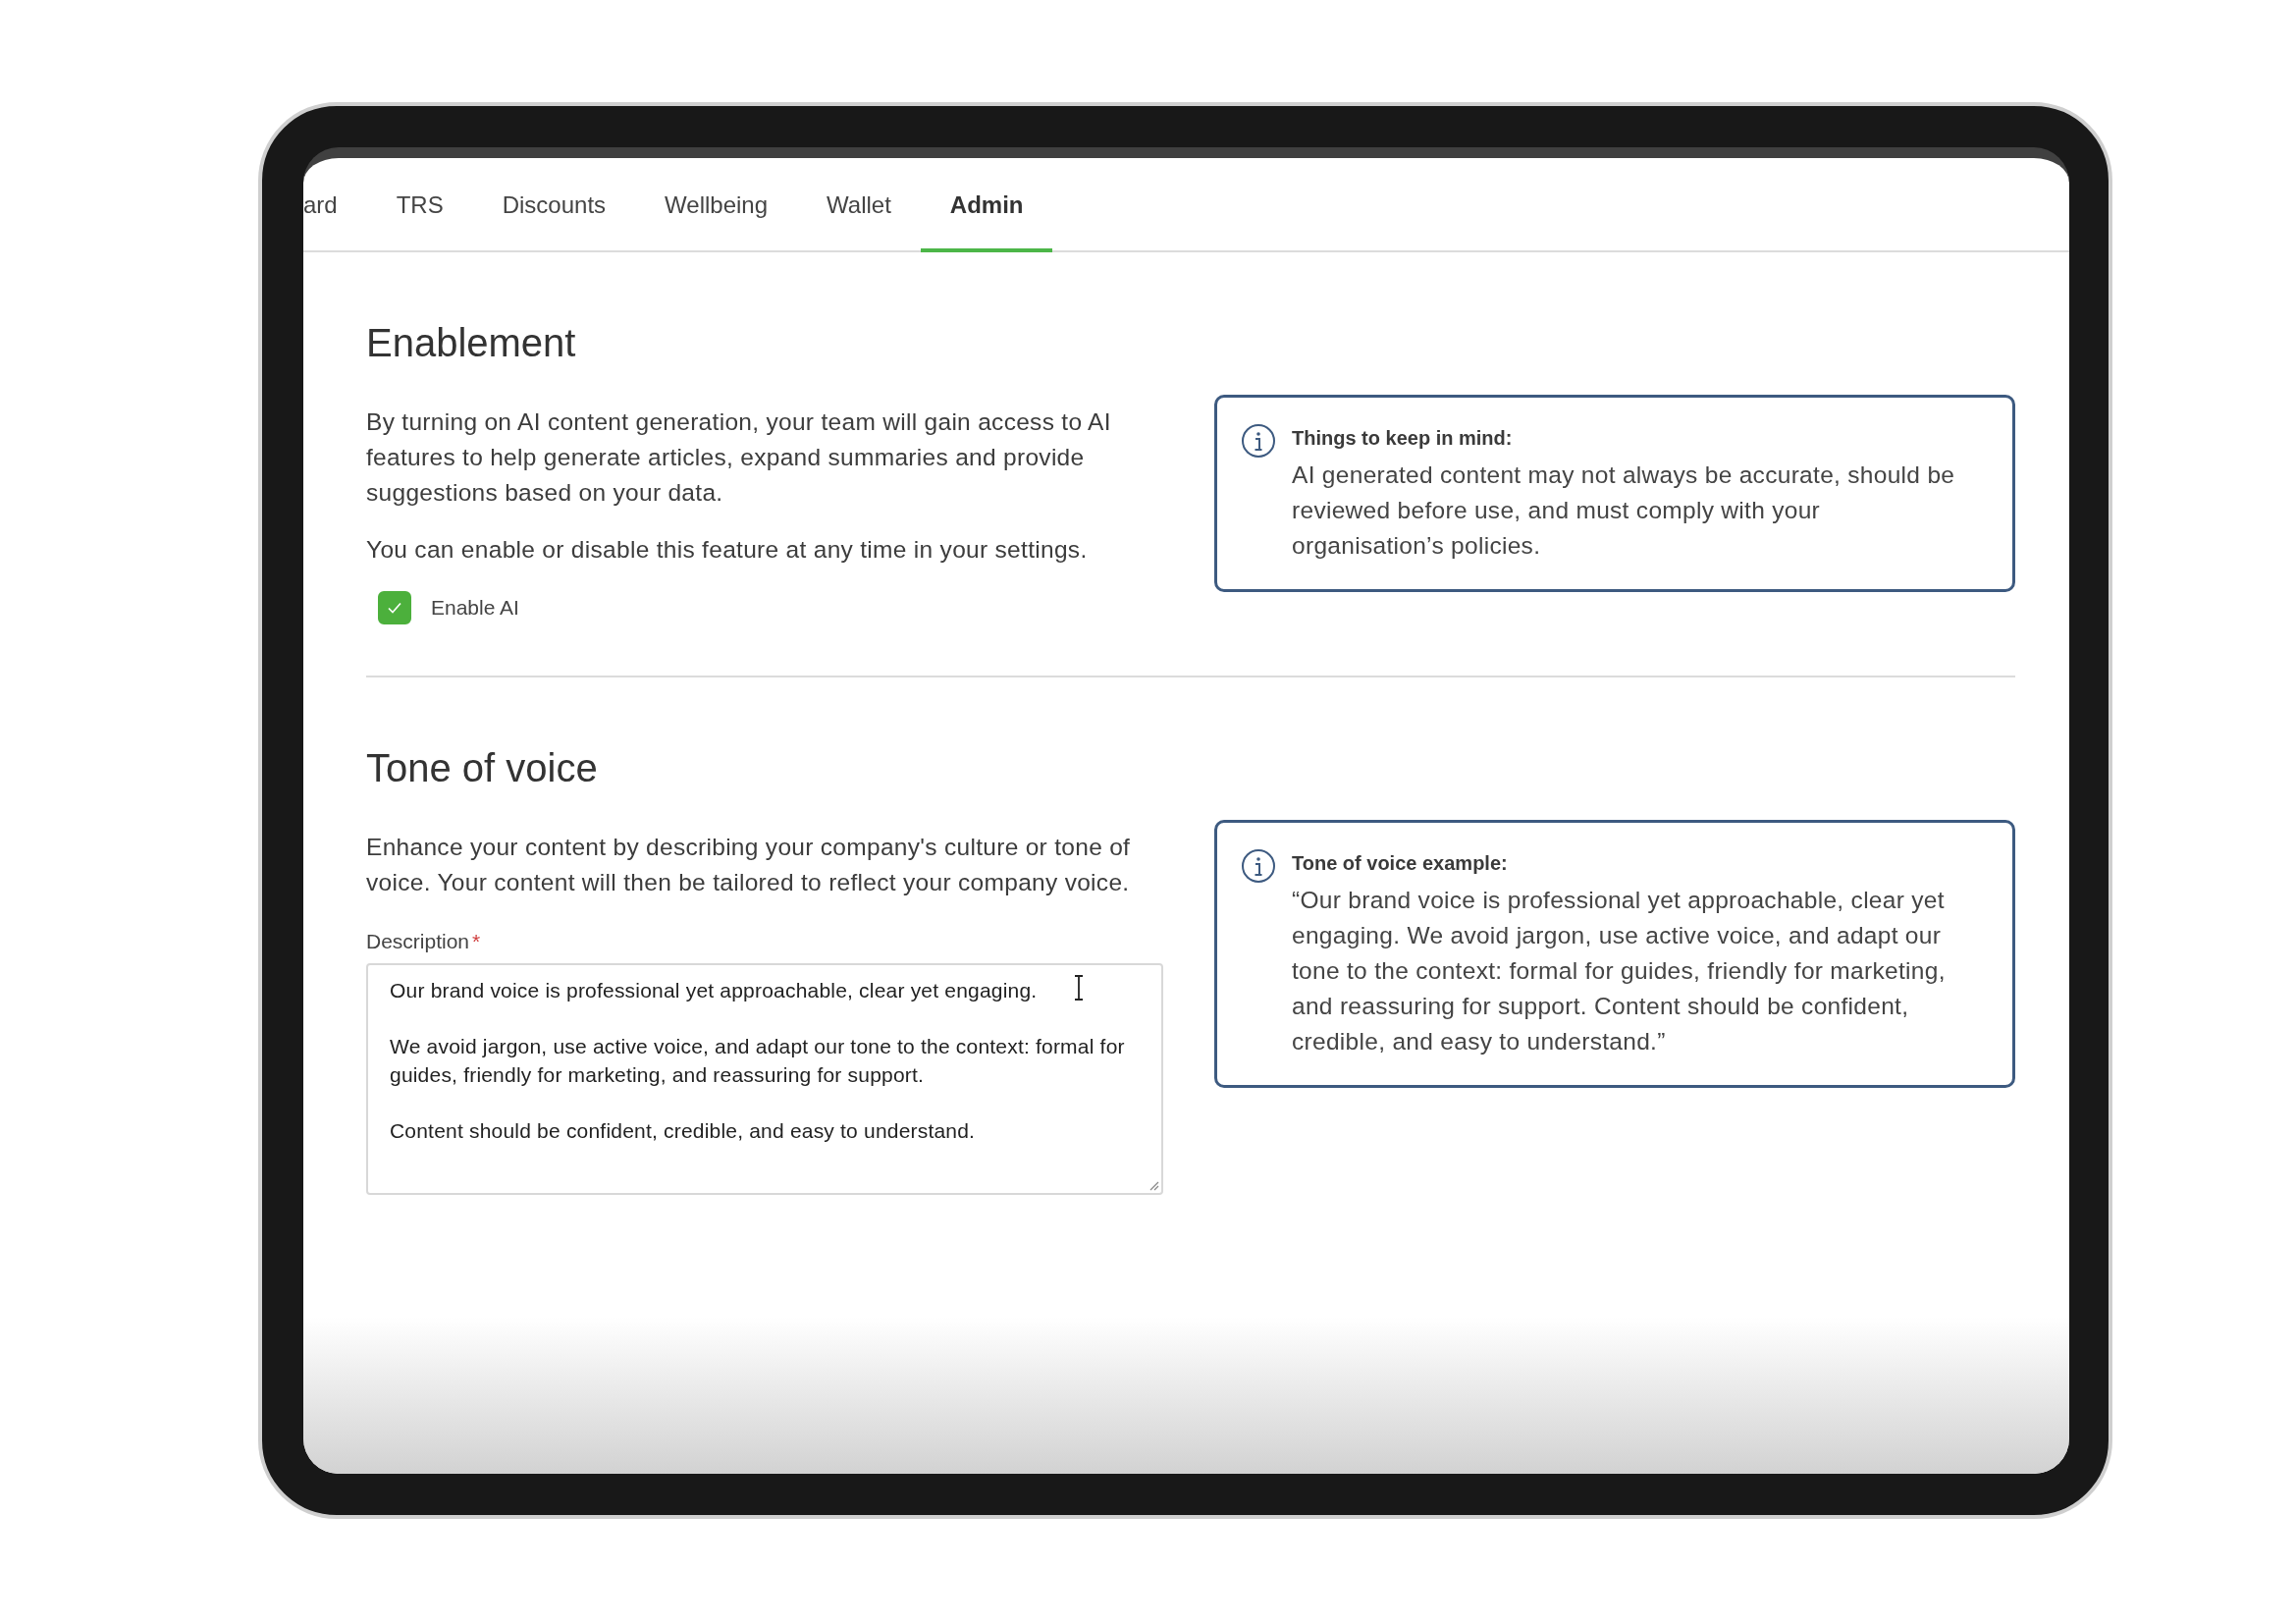 The image size is (2296, 1624). What do you see at coordinates (1400, 863) in the screenshot?
I see `info-title: Tone of voice example:` at bounding box center [1400, 863].